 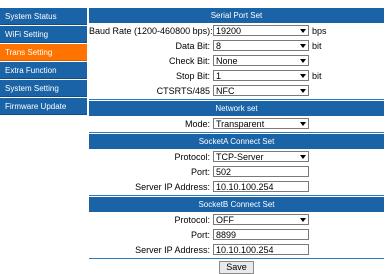 I want to click on baud-rate-unit: bps, so click(x=319, y=30).